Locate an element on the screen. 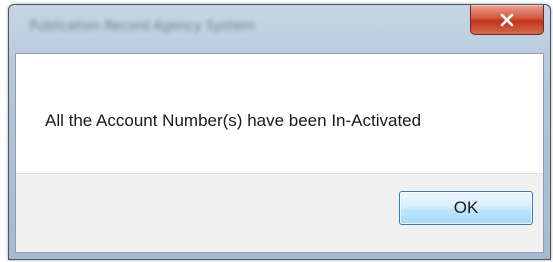 This screenshot has width=553, height=262. ok-button: OK is located at coordinates (466, 208).